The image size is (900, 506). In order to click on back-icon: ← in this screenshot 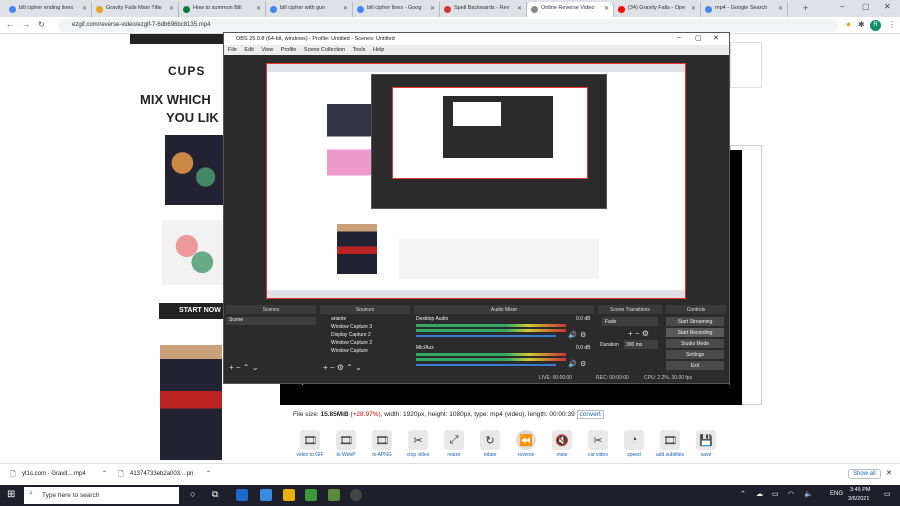, I will do `click(10, 24)`.